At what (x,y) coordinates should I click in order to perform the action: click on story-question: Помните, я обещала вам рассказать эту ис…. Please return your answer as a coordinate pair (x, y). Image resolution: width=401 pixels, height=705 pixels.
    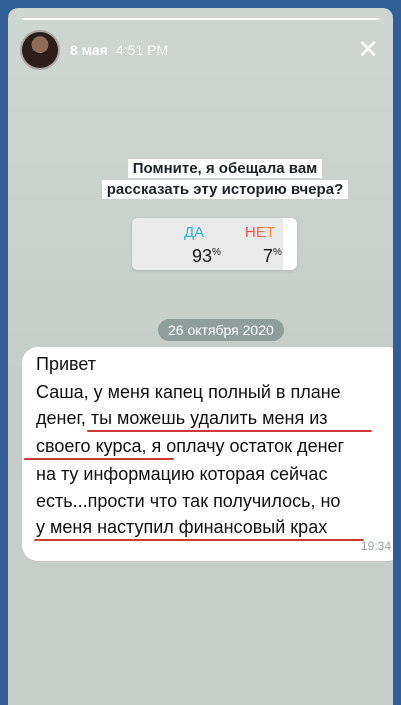
    Looking at the image, I should click on (225, 179).